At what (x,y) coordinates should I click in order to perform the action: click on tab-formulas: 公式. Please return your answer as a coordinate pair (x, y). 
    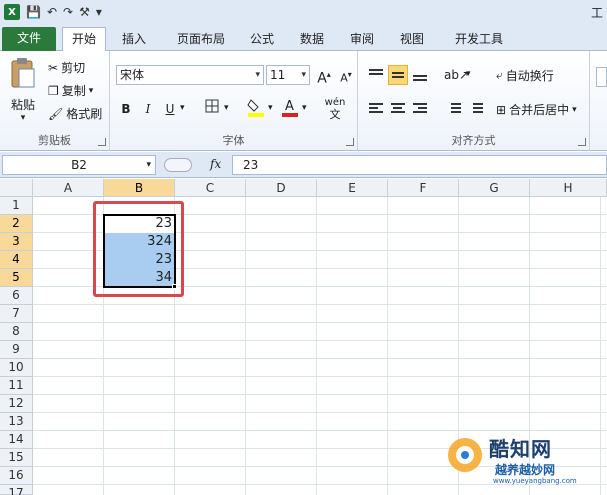
    Looking at the image, I should click on (262, 39).